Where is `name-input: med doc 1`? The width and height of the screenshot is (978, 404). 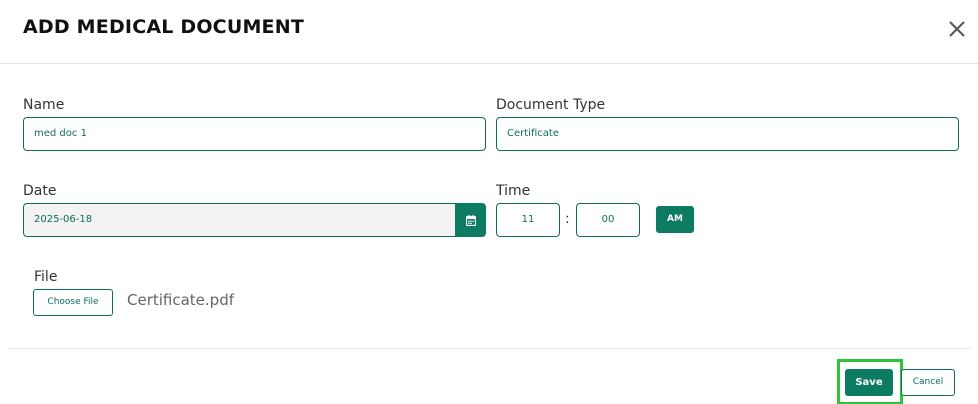 name-input: med doc 1 is located at coordinates (254, 134).